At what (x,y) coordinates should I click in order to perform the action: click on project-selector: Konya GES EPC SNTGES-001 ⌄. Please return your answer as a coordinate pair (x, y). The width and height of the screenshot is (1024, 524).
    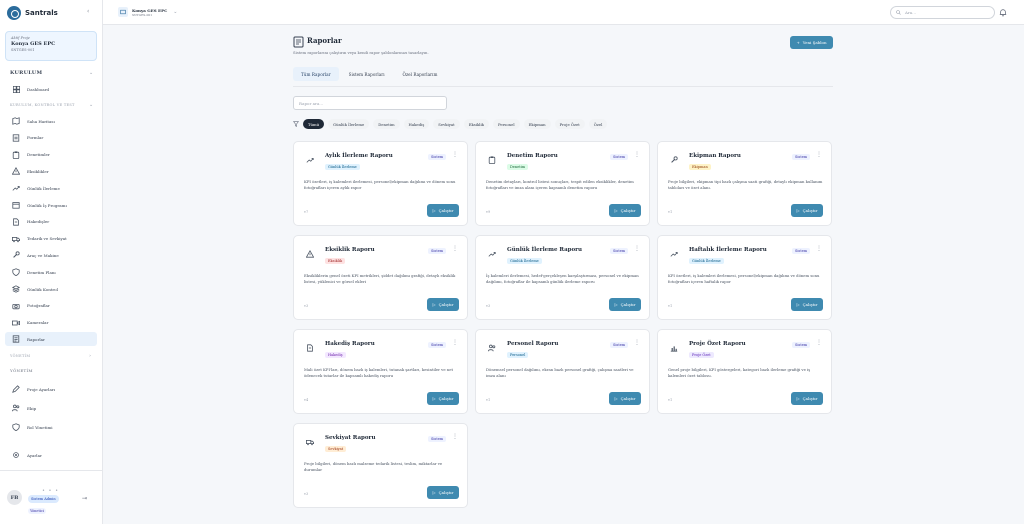
    Looking at the image, I should click on (147, 12).